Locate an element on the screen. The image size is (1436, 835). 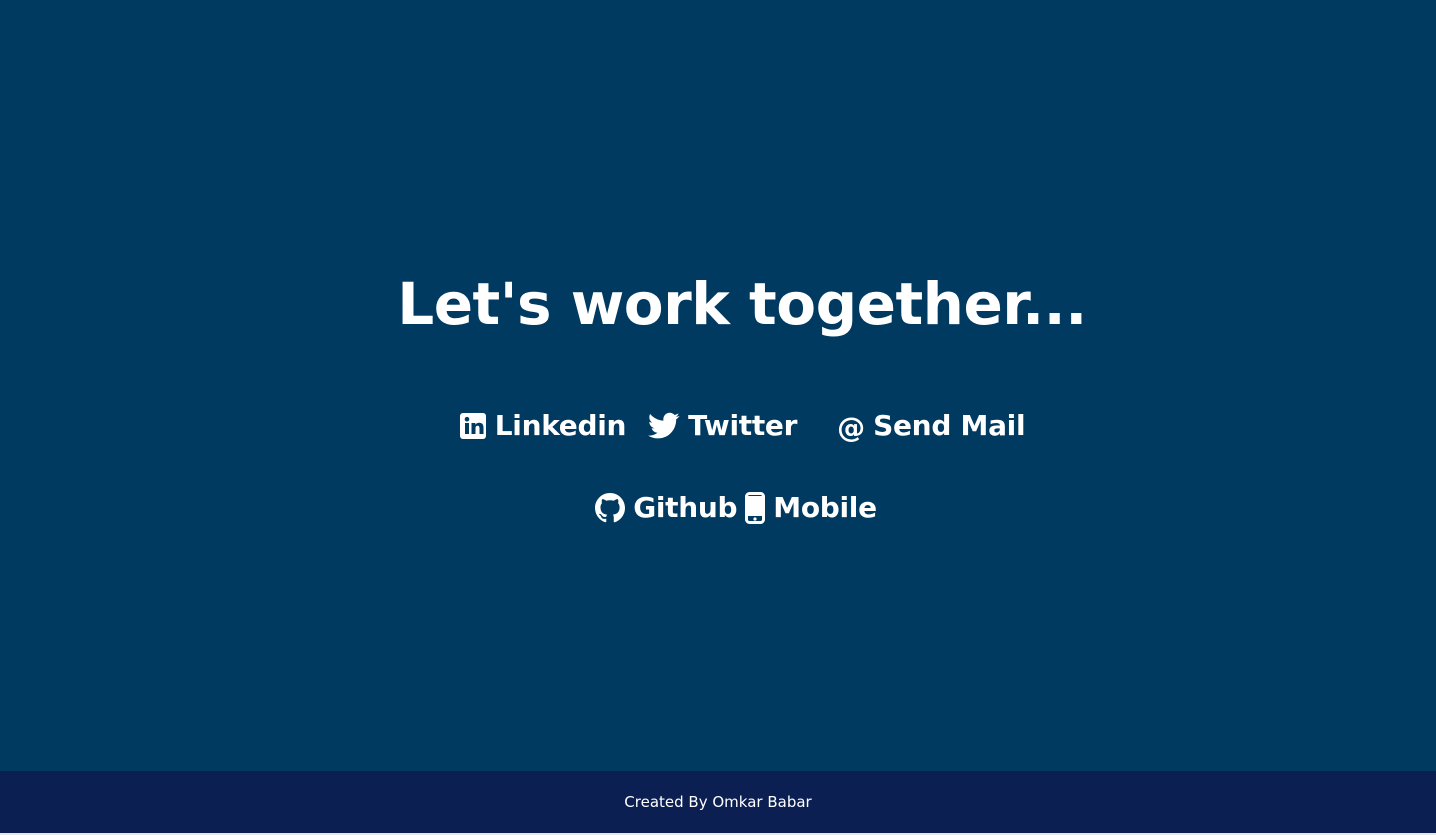
contact-links-row-2: Github Mobile is located at coordinates (718, 507).